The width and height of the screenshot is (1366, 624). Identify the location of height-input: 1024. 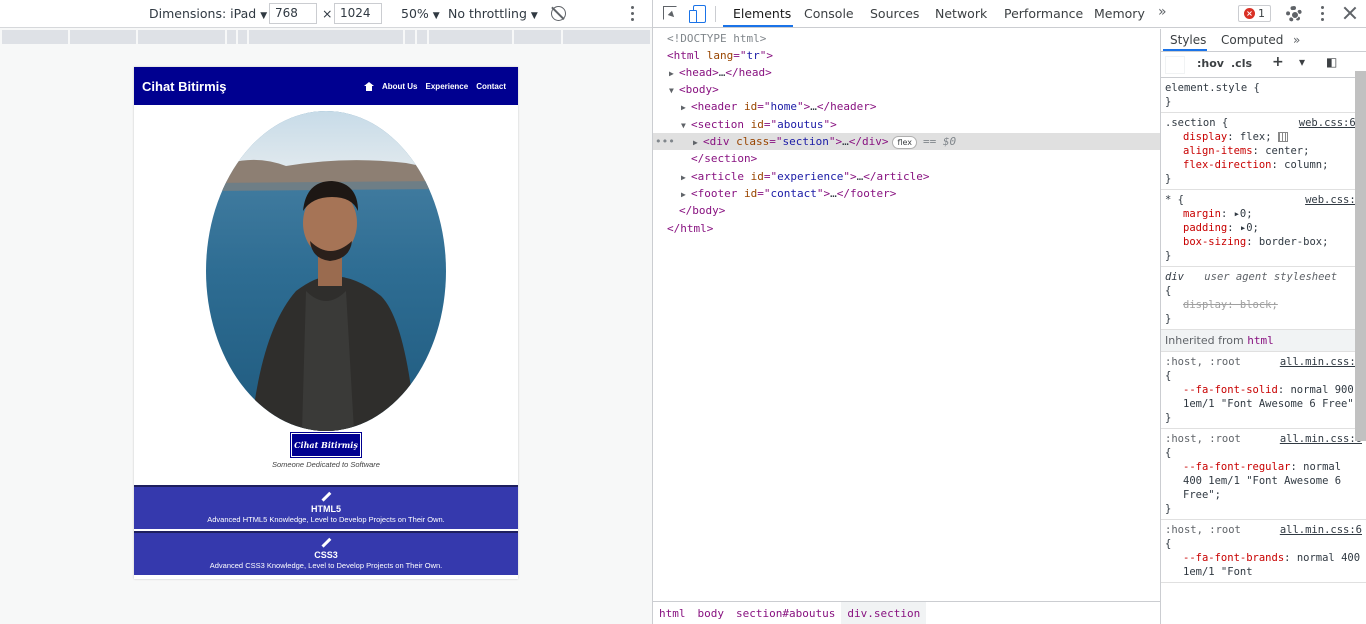
(358, 13).